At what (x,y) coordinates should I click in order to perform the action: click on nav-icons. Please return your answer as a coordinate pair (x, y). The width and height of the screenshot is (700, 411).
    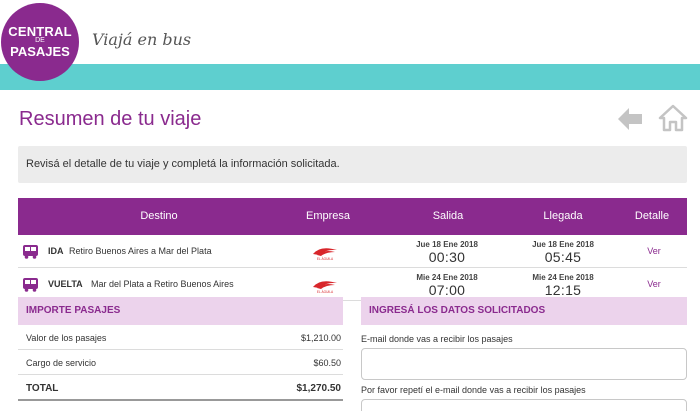
    Looking at the image, I should click on (653, 118).